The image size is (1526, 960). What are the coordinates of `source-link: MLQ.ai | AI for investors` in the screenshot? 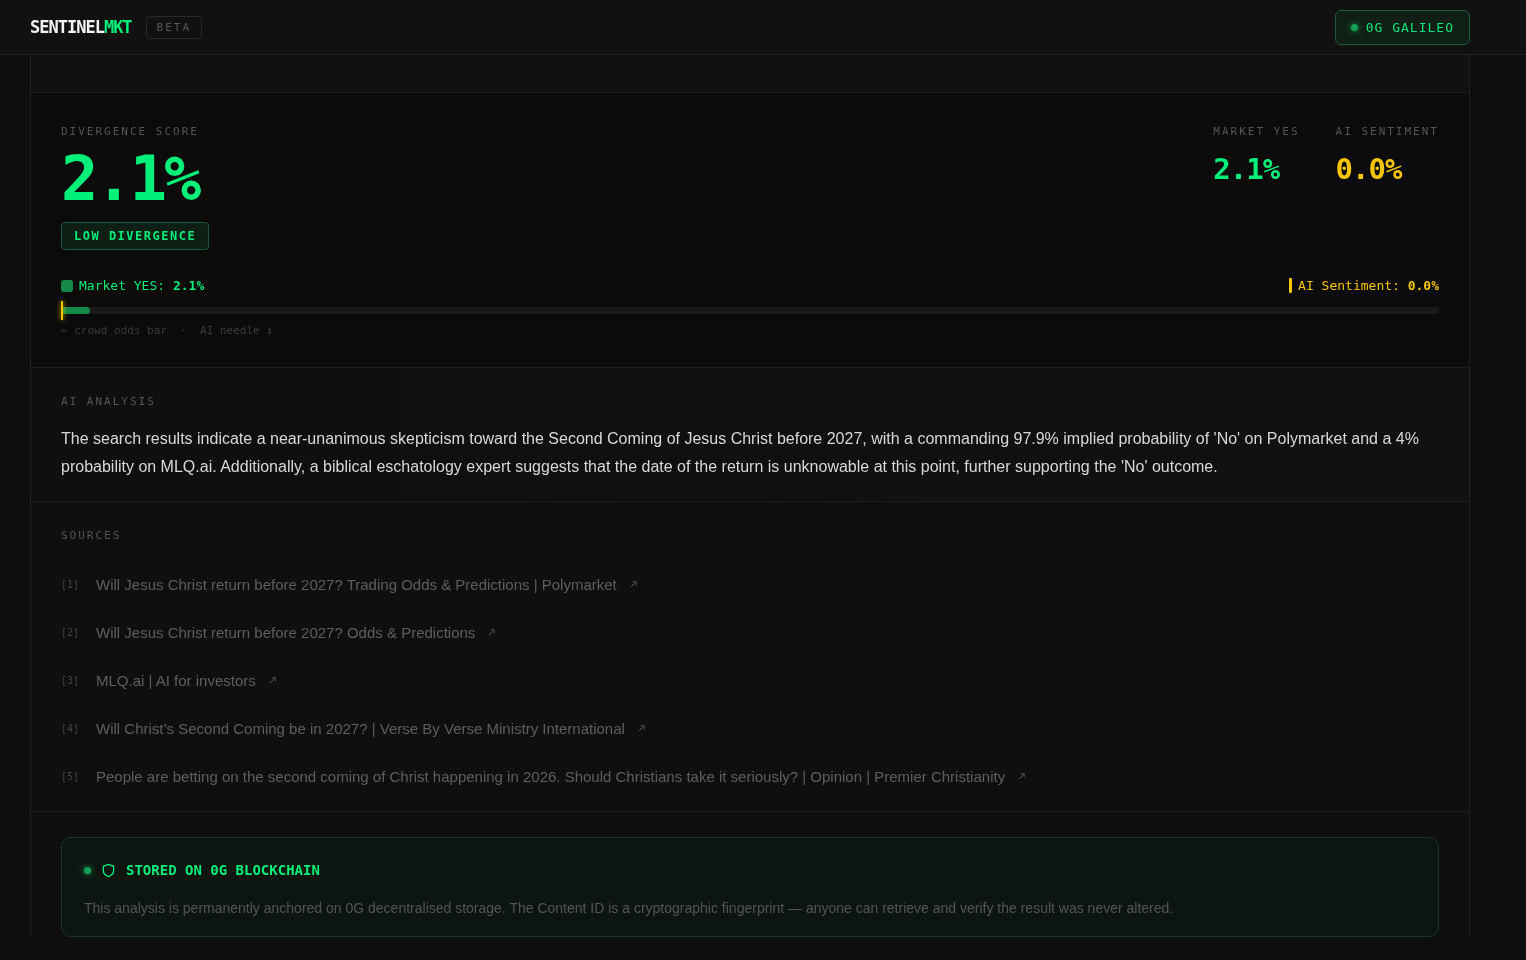 It's located at (176, 680).